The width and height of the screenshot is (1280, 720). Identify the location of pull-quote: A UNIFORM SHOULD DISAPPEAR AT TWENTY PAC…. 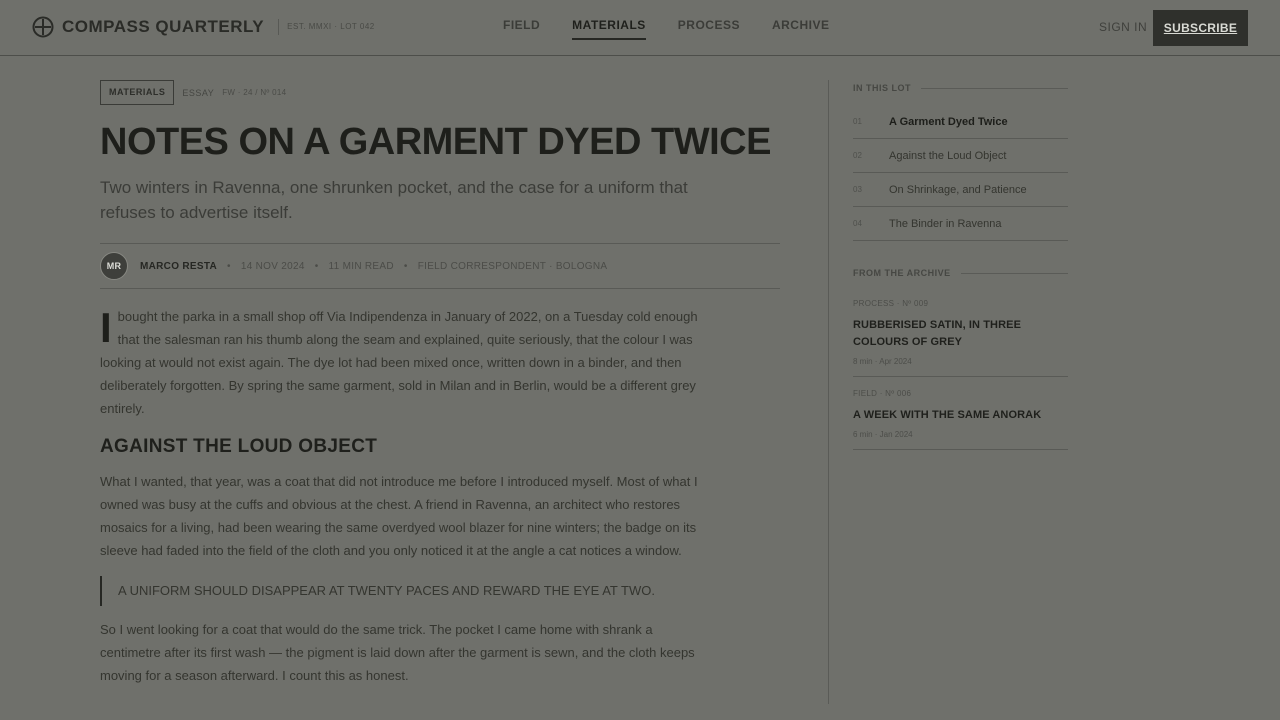
(400, 591).